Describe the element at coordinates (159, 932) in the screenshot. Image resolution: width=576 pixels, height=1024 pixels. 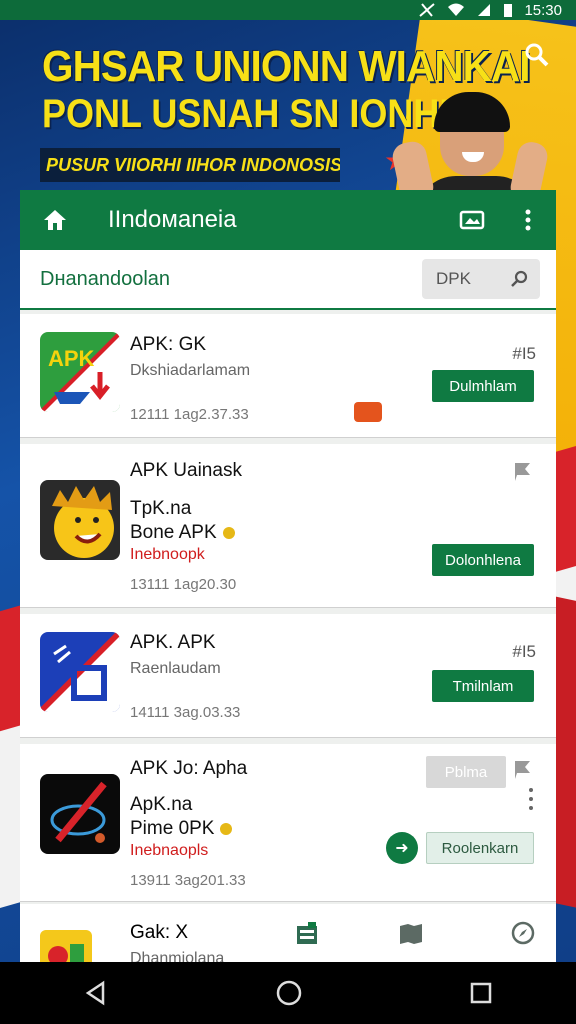
I see `app-name: Gak: X` at that location.